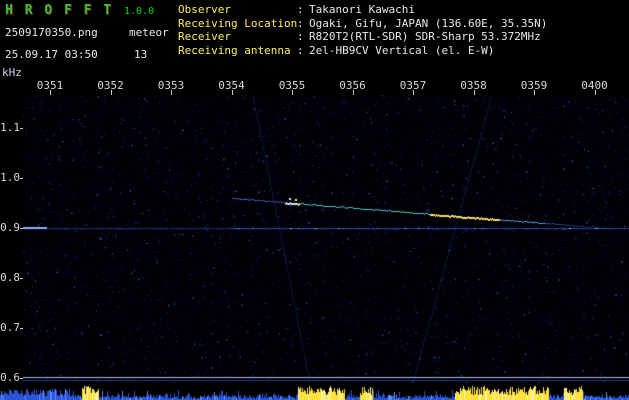 The width and height of the screenshot is (629, 400). I want to click on time-axis-label: 0351, so click(50, 85).